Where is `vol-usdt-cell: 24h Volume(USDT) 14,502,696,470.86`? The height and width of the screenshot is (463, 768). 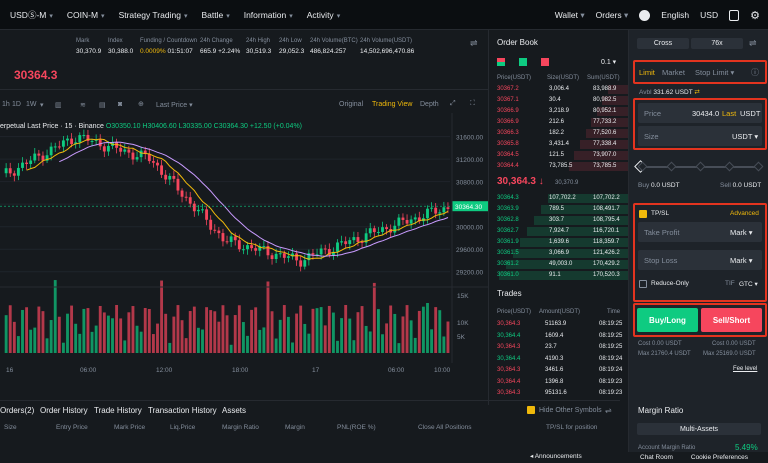 vol-usdt-cell: 24h Volume(USDT) 14,502,696,470.86 is located at coordinates (387, 46).